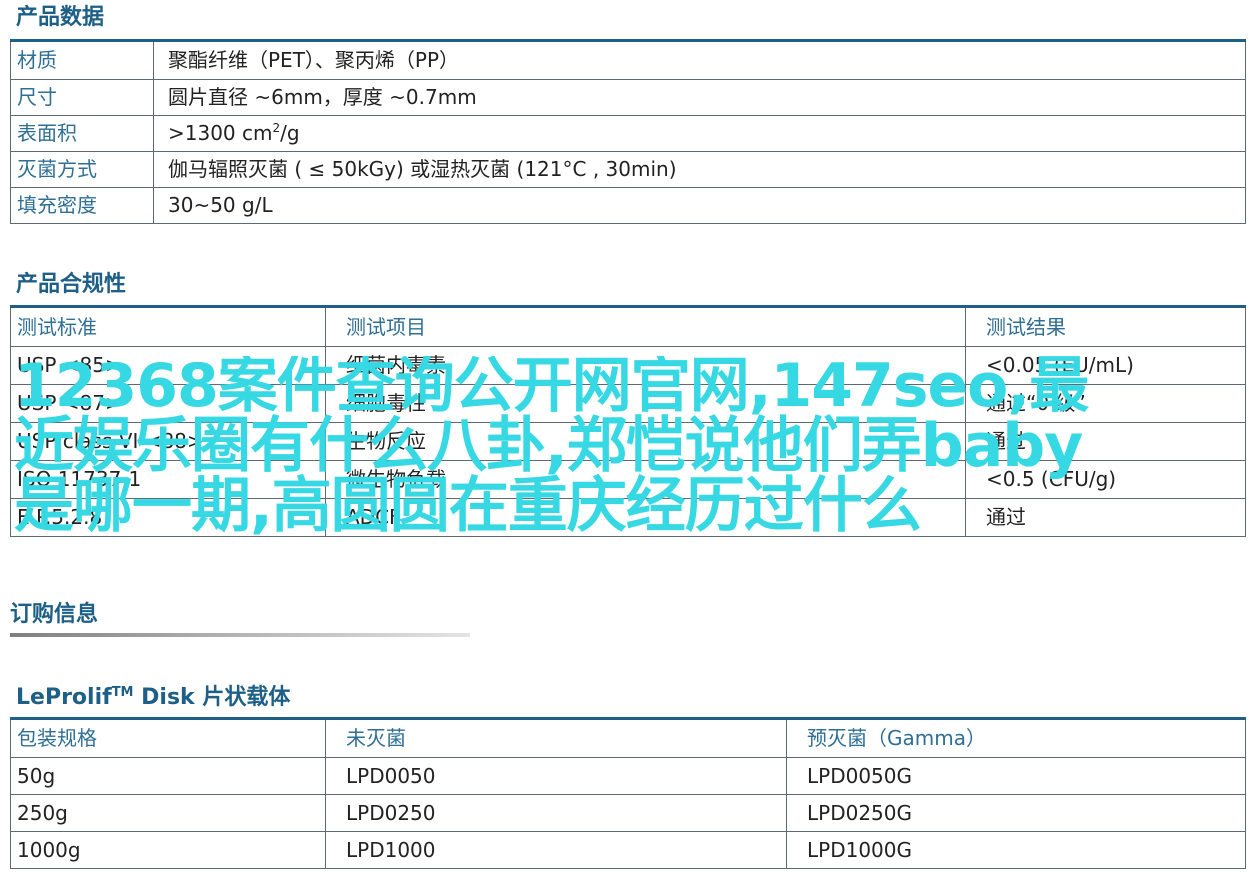 The image size is (1254, 874). Describe the element at coordinates (556, 775) in the screenshot. I see `table-cell: LPD0050` at that location.